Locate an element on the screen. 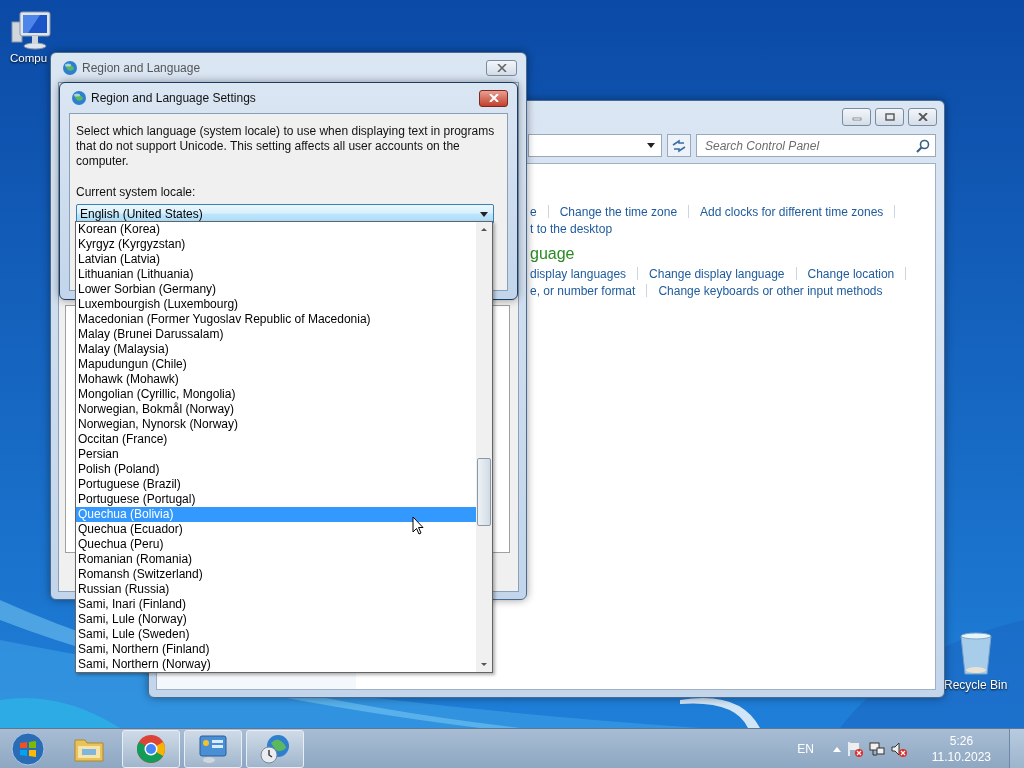 This screenshot has height=768, width=1024. maximize-icon is located at coordinates (889, 117).